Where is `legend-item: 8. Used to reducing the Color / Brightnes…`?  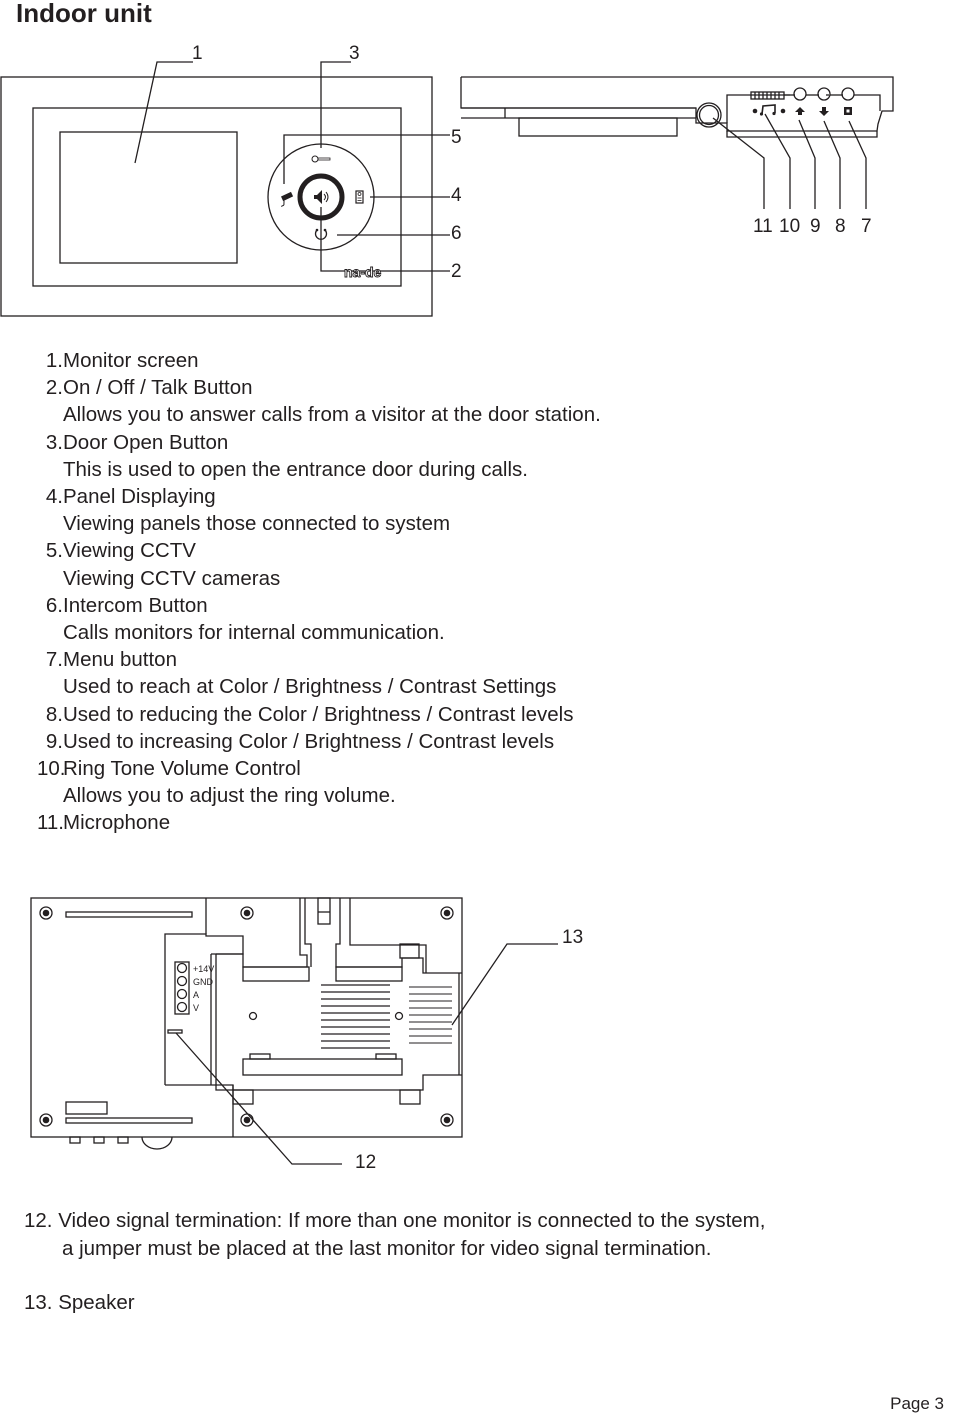 legend-item: 8. Used to reducing the Color / Brightnes… is located at coordinates (309, 714).